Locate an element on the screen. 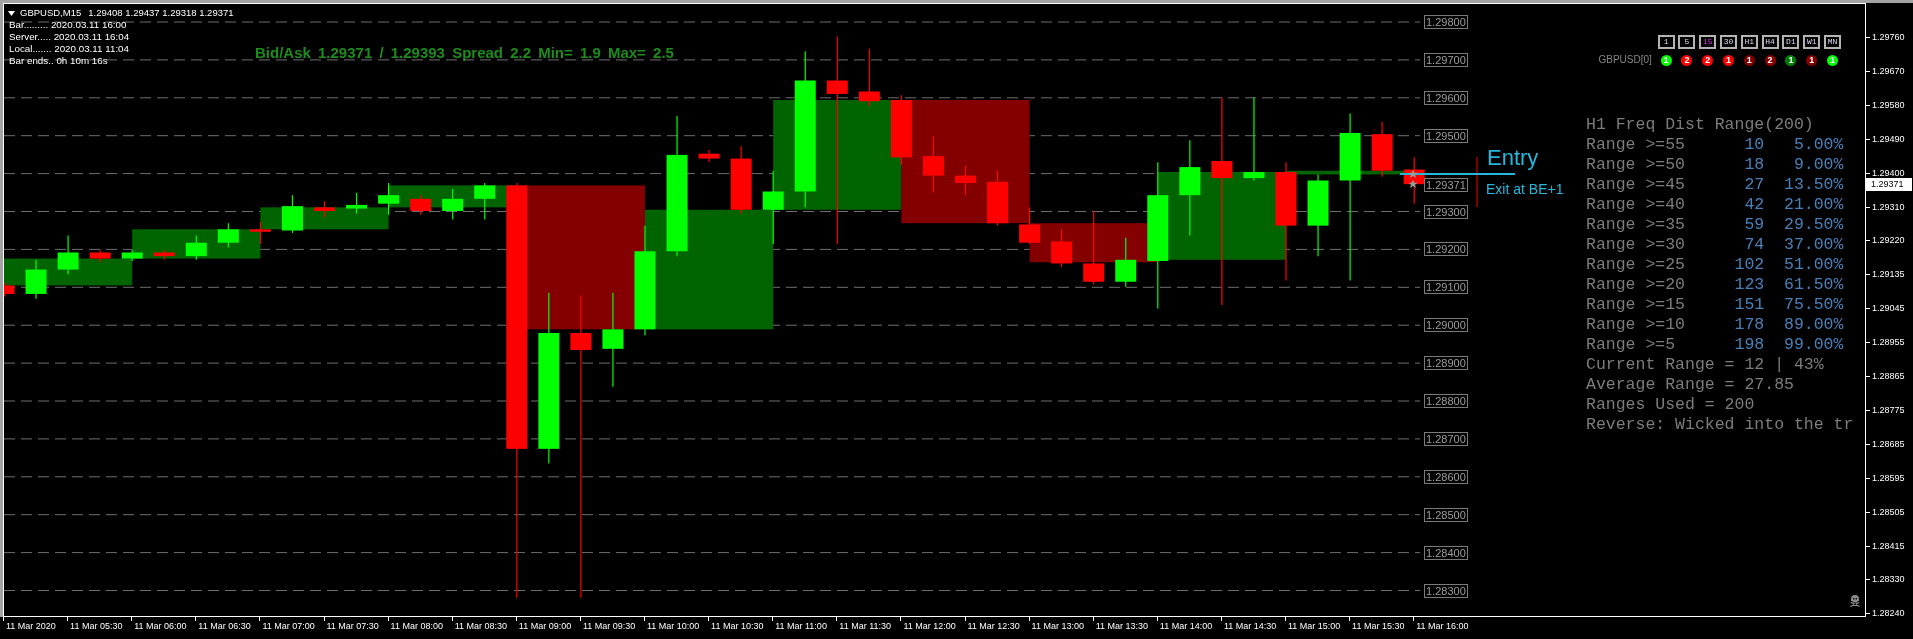 The height and width of the screenshot is (639, 1913). range-percent: 75.50% is located at coordinates (1814, 305).